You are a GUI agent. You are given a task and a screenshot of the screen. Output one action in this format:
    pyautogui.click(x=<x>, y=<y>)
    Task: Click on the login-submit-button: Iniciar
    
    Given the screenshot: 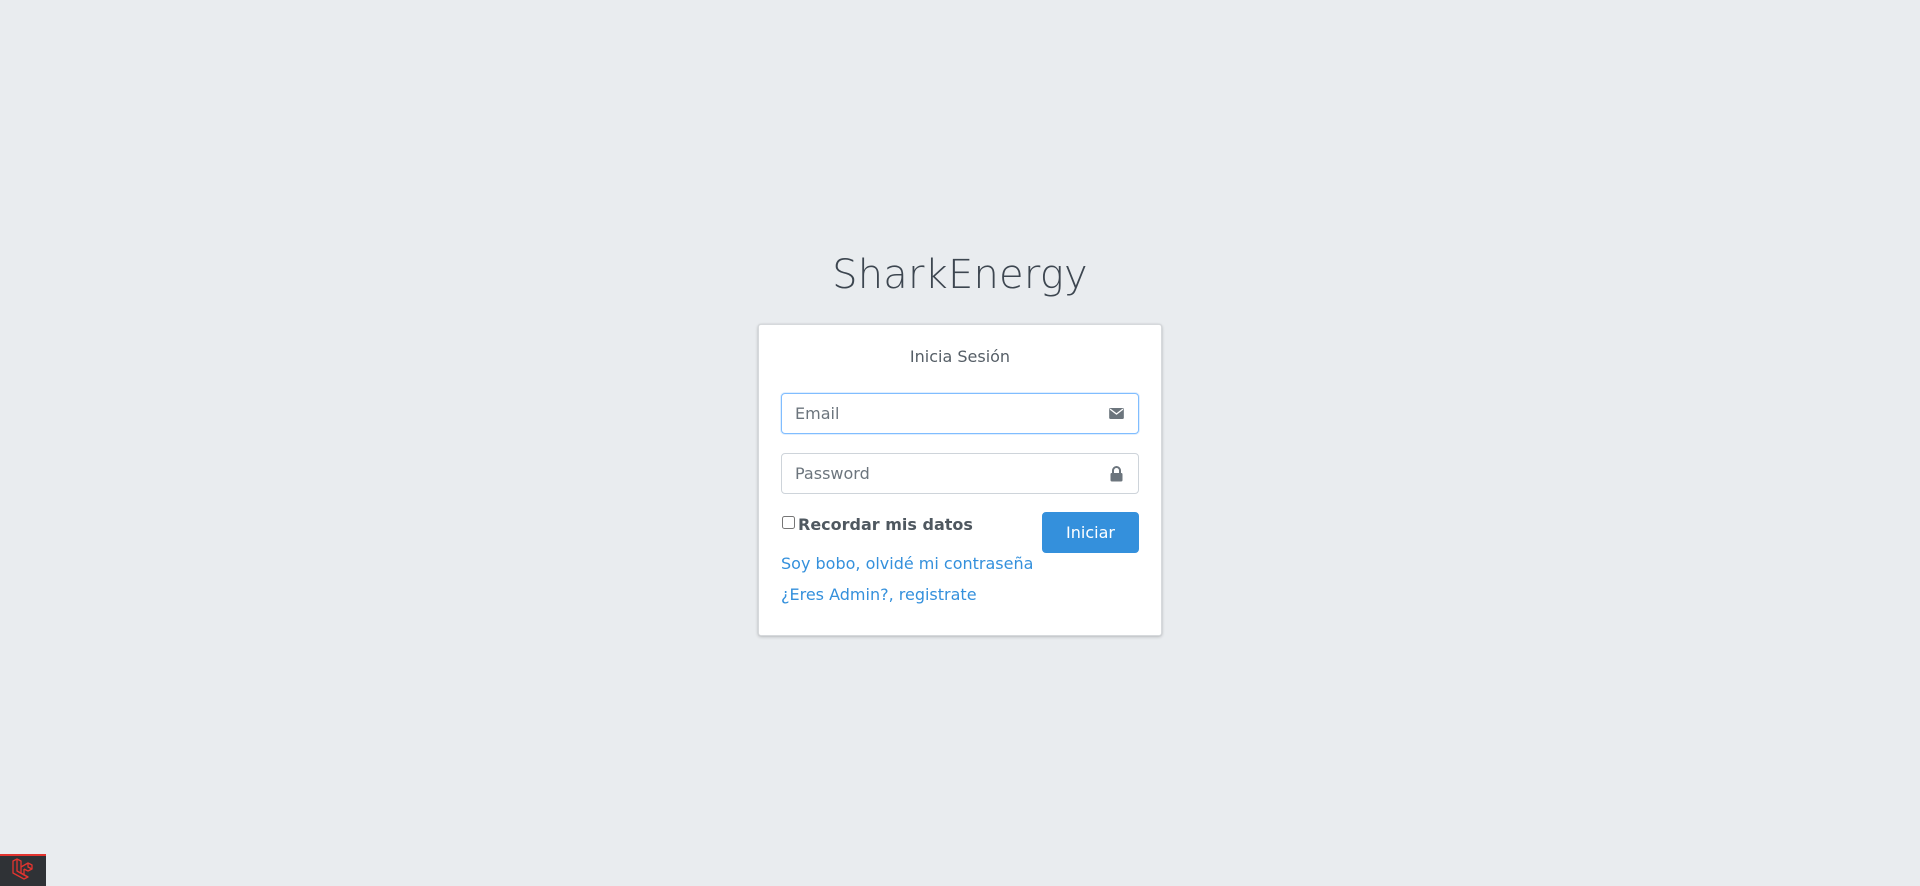 What is the action you would take?
    pyautogui.click(x=1090, y=532)
    